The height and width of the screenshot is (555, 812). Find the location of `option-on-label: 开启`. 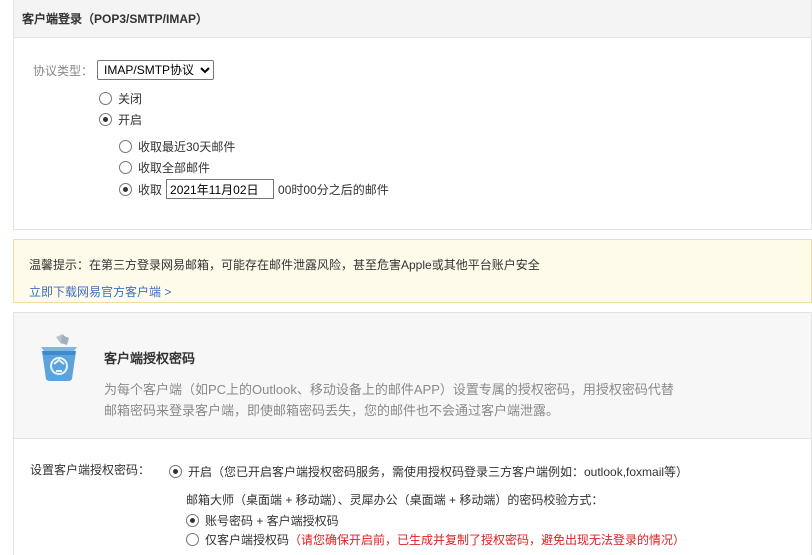

option-on-label: 开启 is located at coordinates (130, 120).